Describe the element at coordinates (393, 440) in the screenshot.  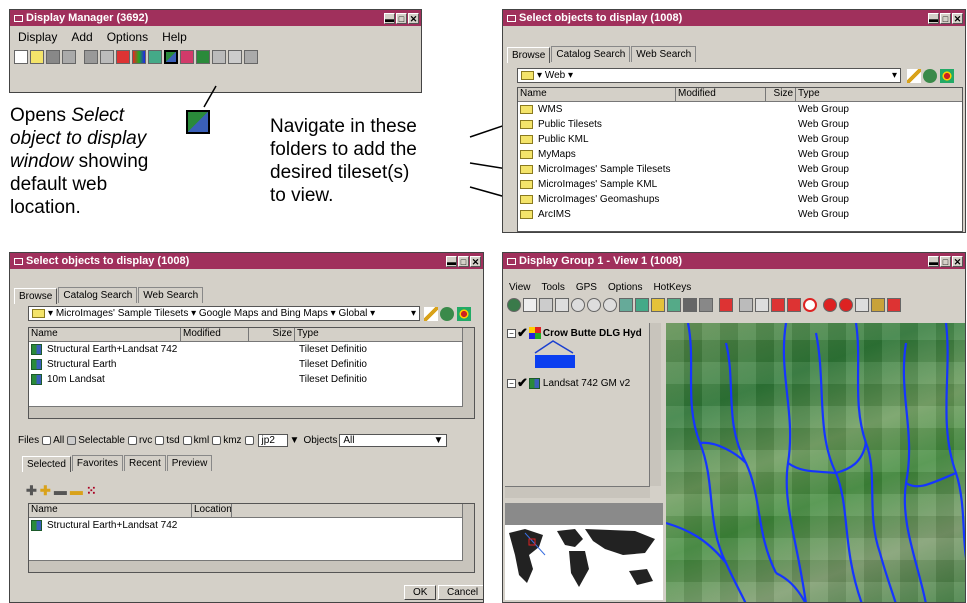
I see `objects-combo: All ▼` at that location.